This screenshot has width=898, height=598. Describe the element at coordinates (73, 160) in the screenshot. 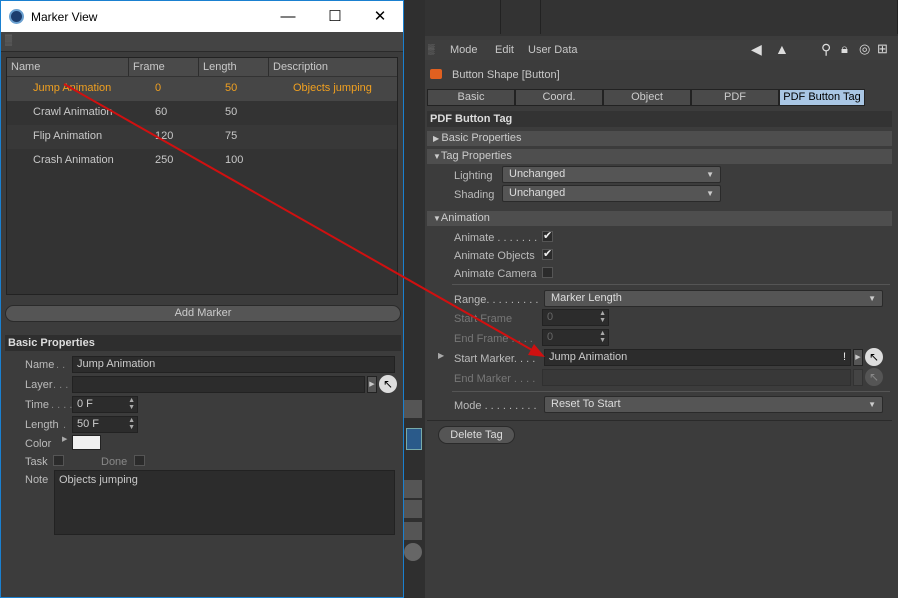

I see `cell-name: Crash Animation` at that location.